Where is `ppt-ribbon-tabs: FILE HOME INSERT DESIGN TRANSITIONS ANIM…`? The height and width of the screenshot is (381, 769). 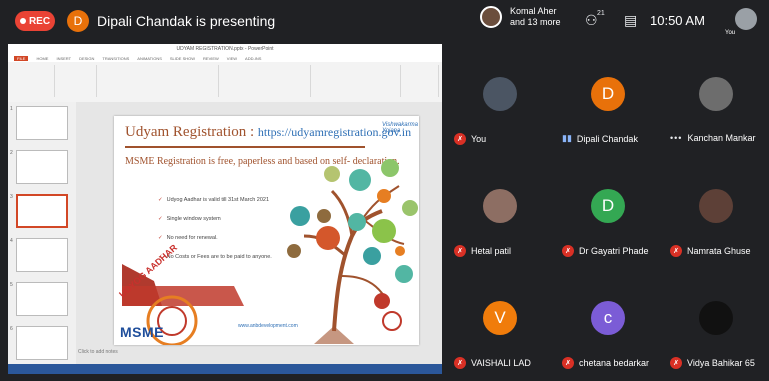 ppt-ribbon-tabs: FILE HOME INSERT DESIGN TRANSITIONS ANIM… is located at coordinates (225, 58).